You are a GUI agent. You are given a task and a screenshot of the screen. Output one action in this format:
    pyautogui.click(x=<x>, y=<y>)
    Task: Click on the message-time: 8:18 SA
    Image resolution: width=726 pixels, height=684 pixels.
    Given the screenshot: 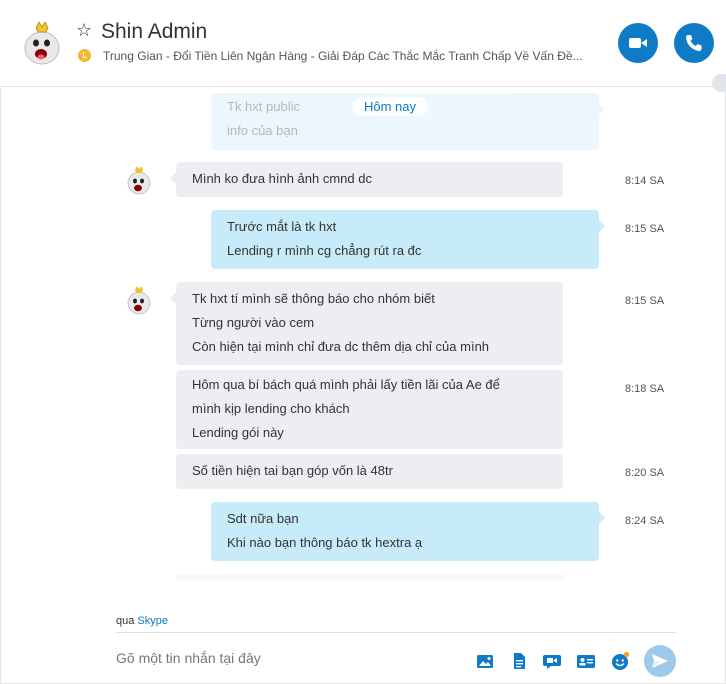 What is the action you would take?
    pyautogui.click(x=645, y=389)
    